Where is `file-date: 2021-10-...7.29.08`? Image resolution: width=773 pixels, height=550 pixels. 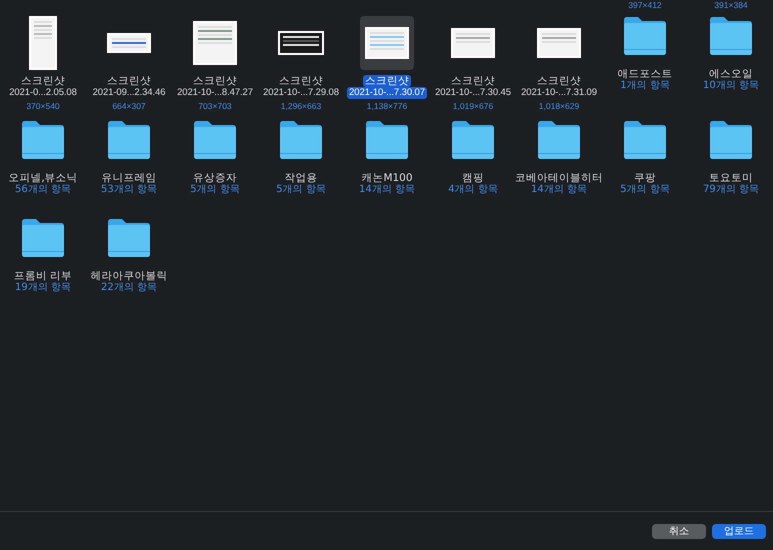
file-date: 2021-10-...7.29.08 is located at coordinates (301, 93).